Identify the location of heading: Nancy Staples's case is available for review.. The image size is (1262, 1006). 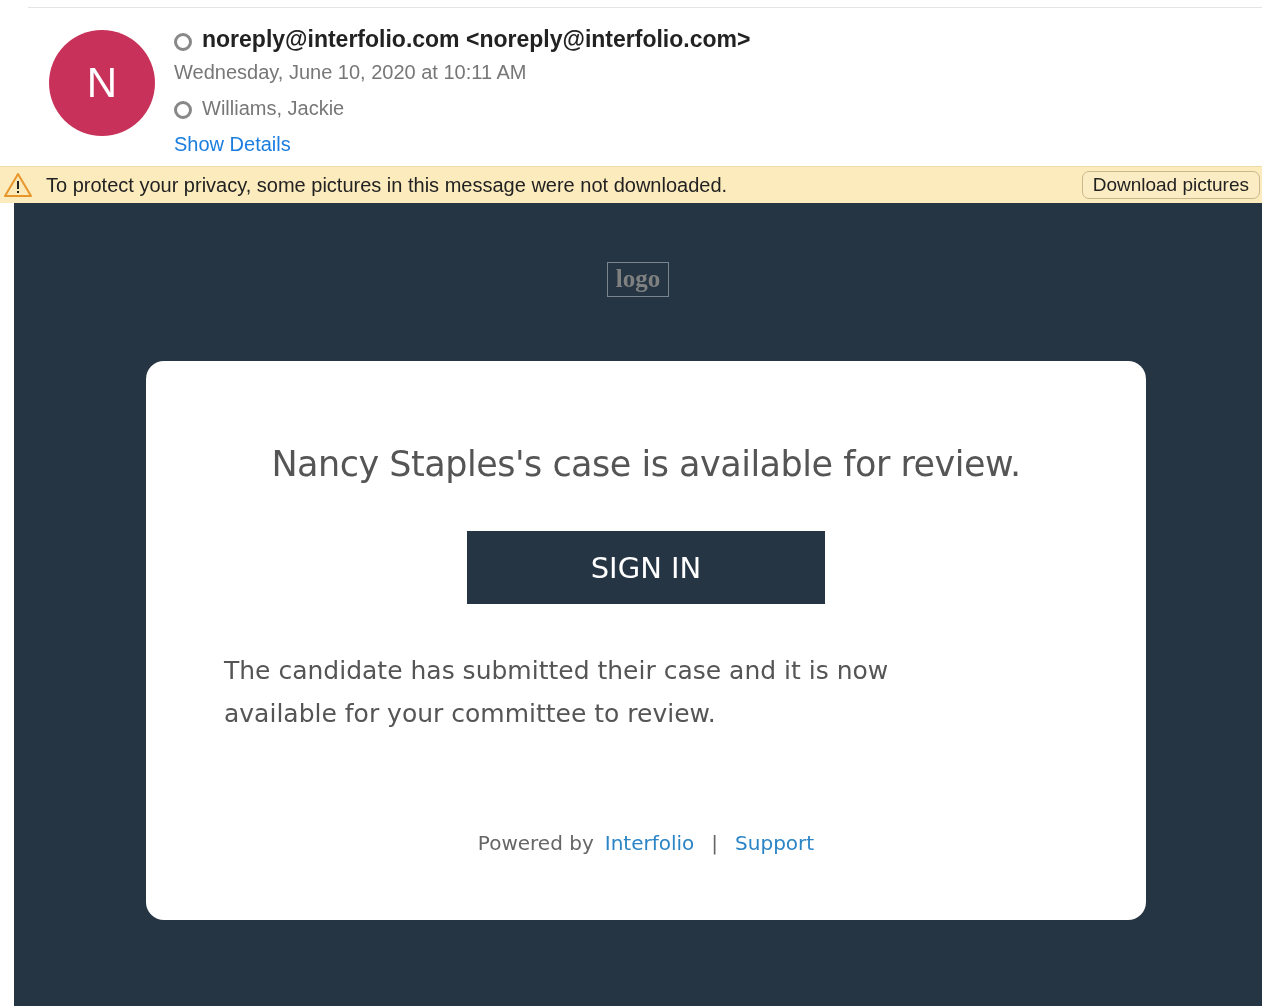
(646, 464).